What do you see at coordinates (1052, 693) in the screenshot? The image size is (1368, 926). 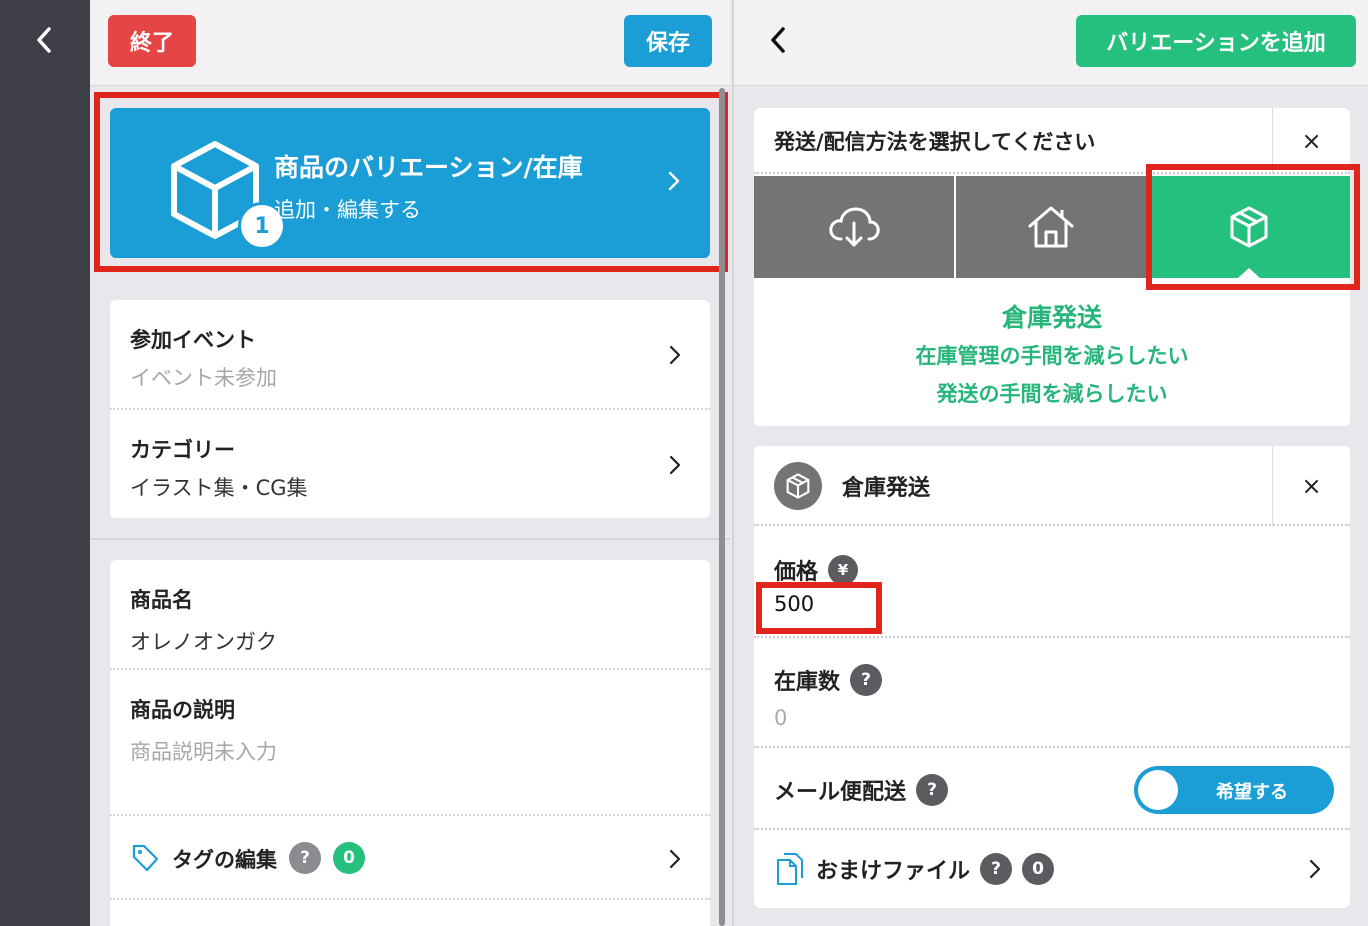 I see `stock-field: 在庫数 ? 0` at bounding box center [1052, 693].